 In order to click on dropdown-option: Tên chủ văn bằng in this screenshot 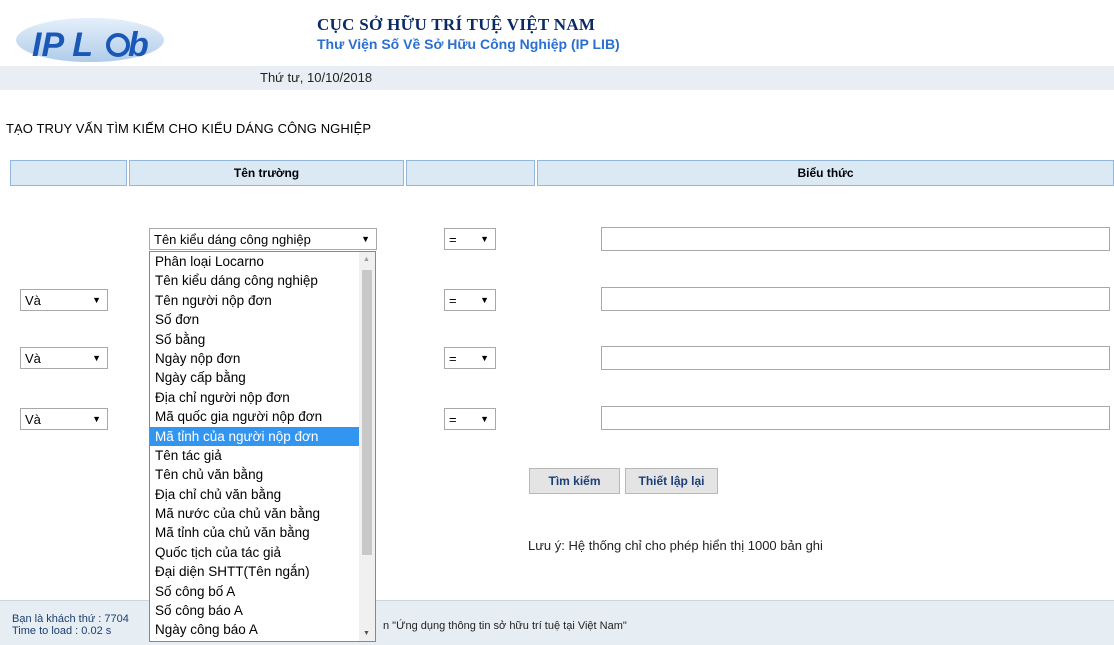, I will do `click(262, 474)`.